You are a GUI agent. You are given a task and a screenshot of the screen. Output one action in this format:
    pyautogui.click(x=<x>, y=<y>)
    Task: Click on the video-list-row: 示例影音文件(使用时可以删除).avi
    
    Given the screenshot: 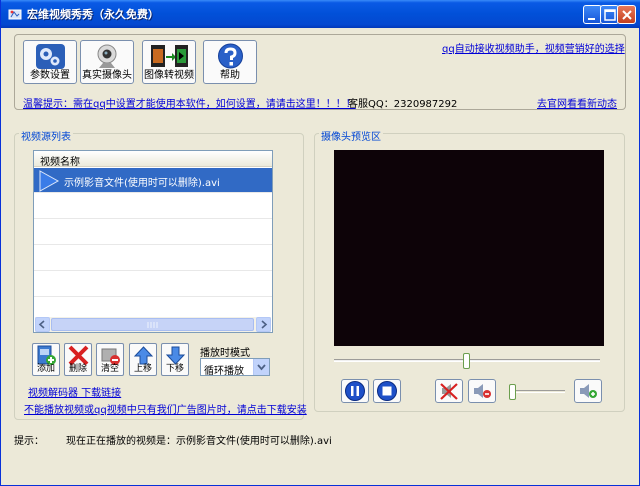 What is the action you would take?
    pyautogui.click(x=153, y=180)
    